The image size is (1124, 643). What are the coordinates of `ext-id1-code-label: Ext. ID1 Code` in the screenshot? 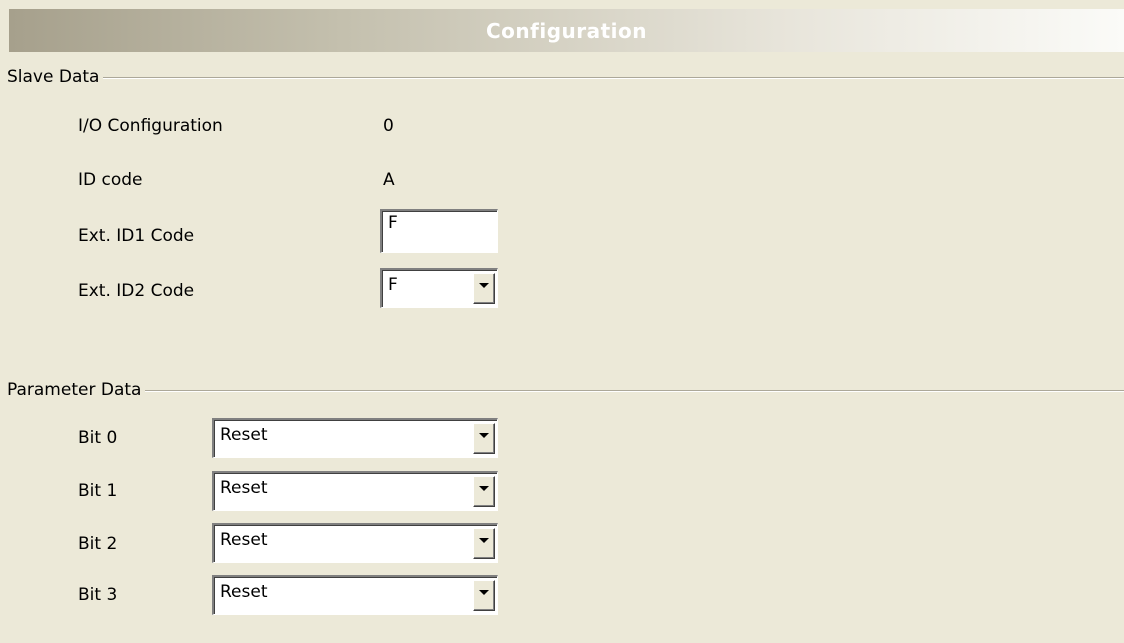 It's located at (136, 236).